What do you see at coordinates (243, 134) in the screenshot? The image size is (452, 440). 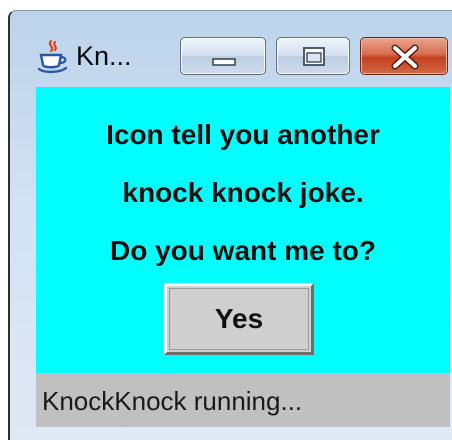 I see `prompt-line-1: Icon tell you another` at bounding box center [243, 134].